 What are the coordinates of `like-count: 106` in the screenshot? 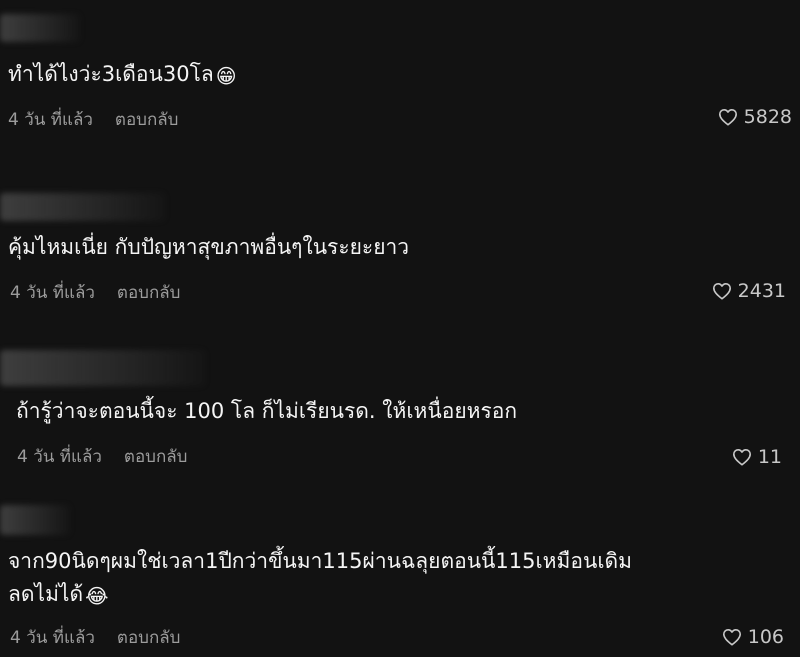 It's located at (765, 637).